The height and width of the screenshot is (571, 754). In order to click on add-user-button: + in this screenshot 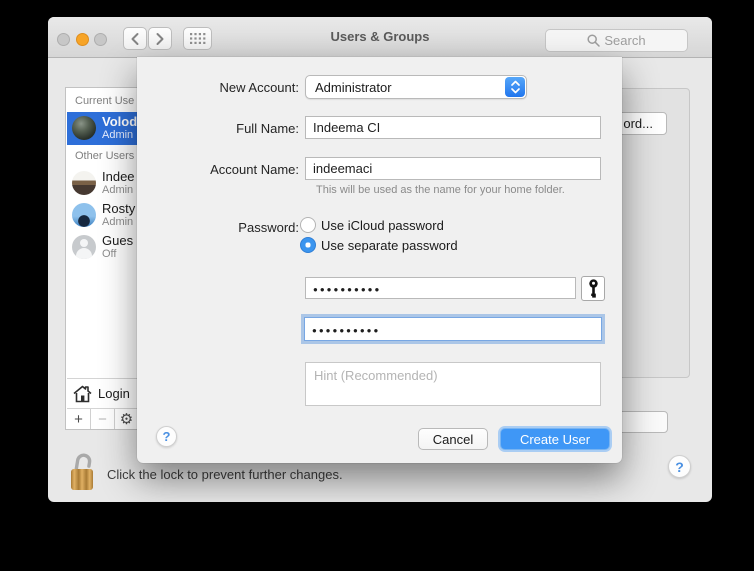, I will do `click(79, 419)`.